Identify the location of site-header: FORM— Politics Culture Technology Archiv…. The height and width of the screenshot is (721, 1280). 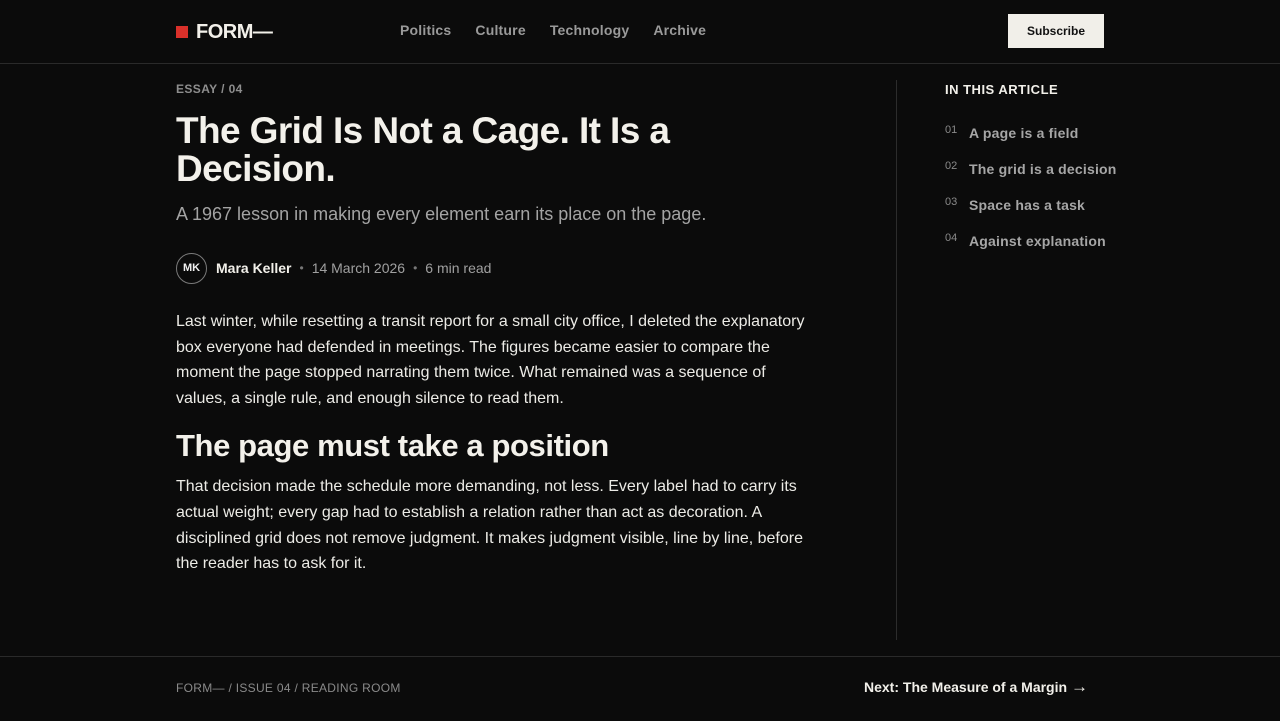
(640, 32).